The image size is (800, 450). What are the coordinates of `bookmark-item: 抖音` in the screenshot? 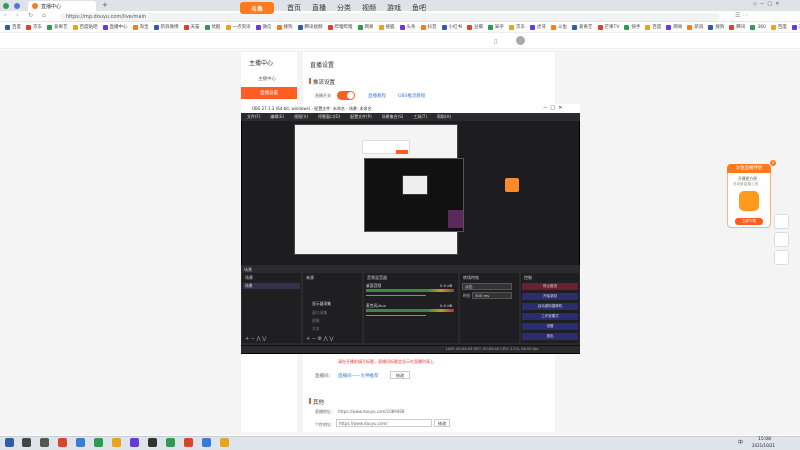 It's located at (428, 27).